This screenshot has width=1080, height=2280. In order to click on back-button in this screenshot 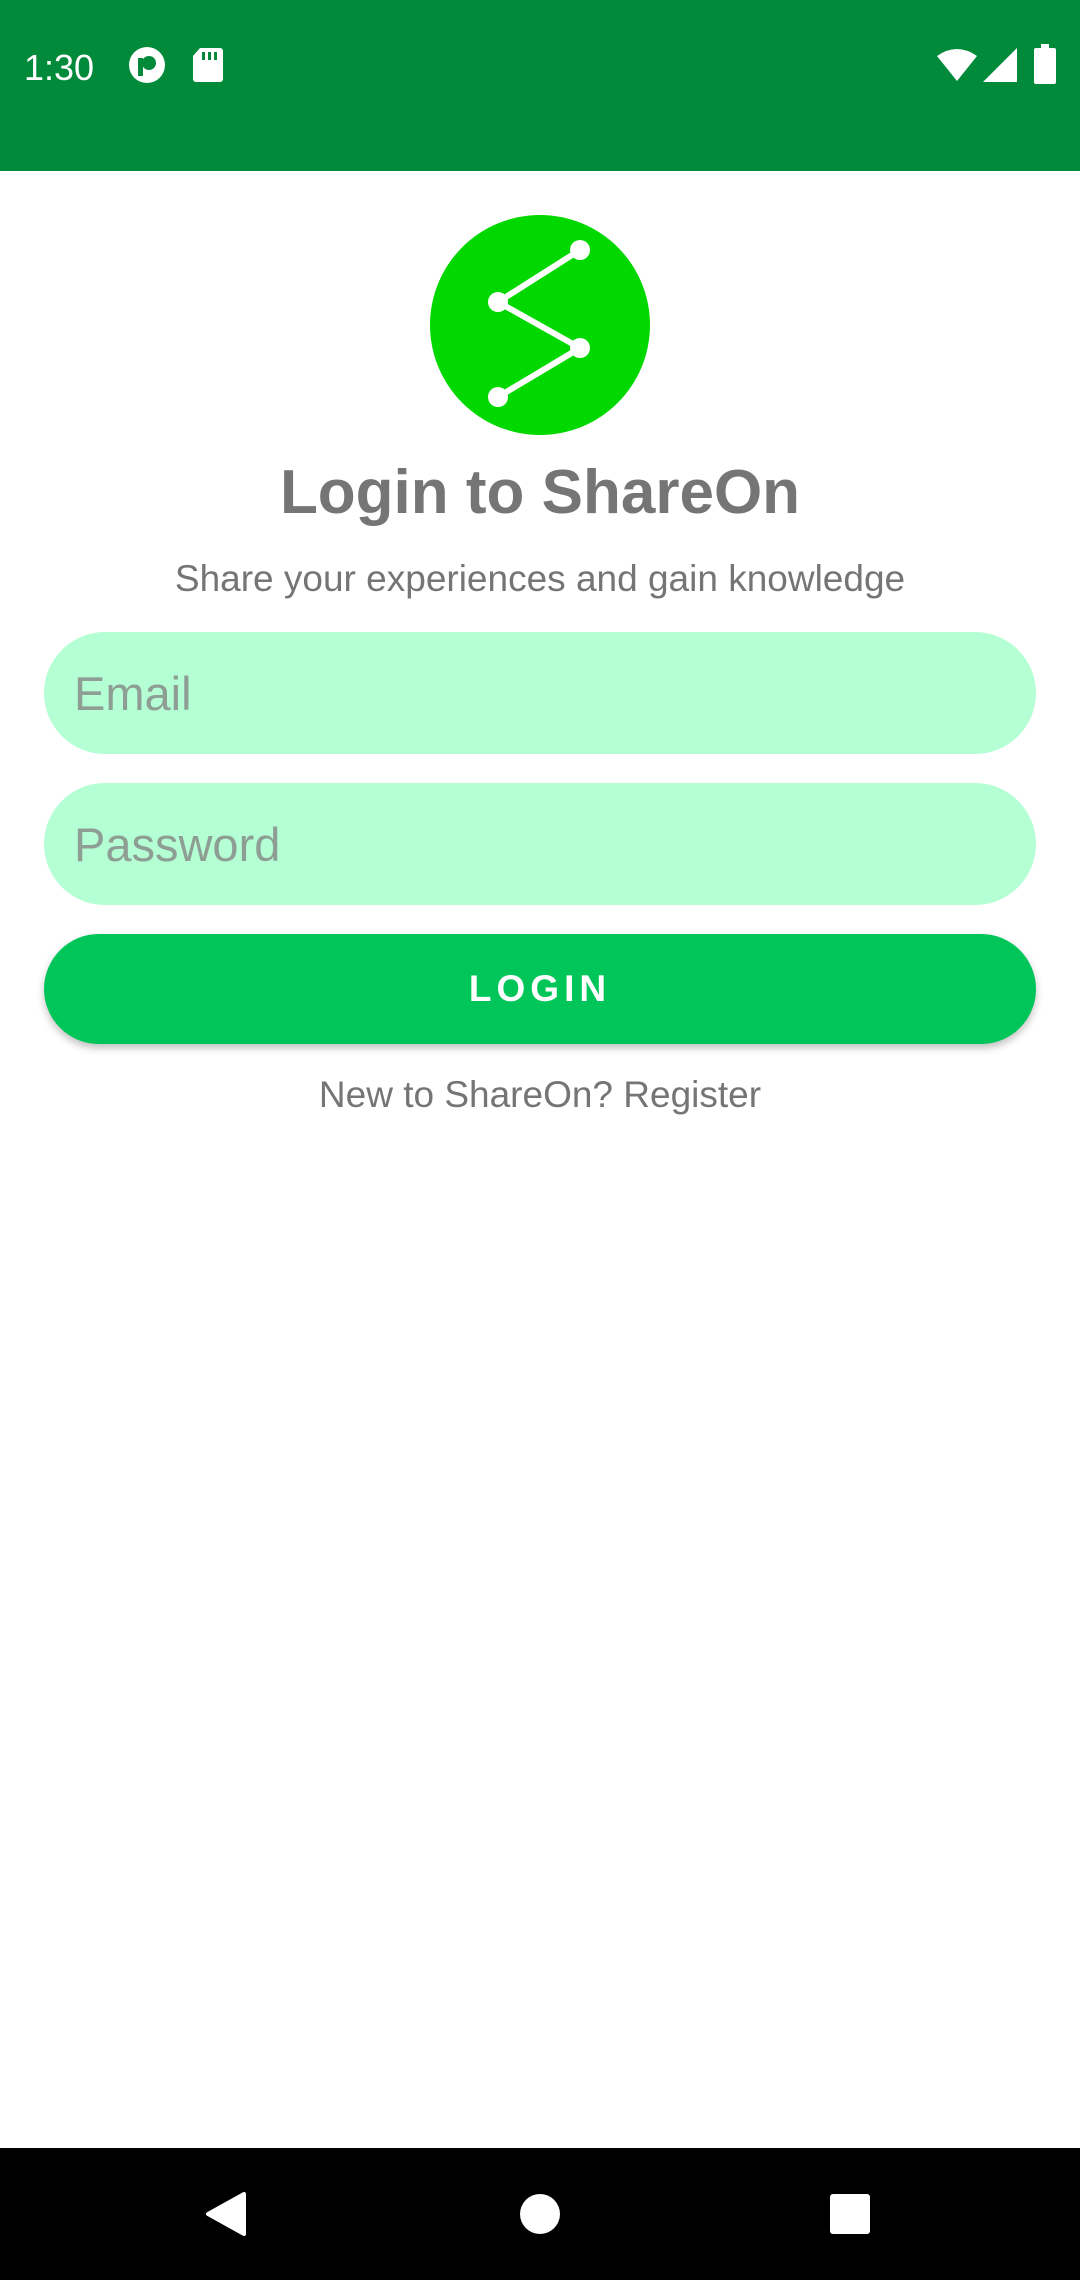, I will do `click(226, 2214)`.